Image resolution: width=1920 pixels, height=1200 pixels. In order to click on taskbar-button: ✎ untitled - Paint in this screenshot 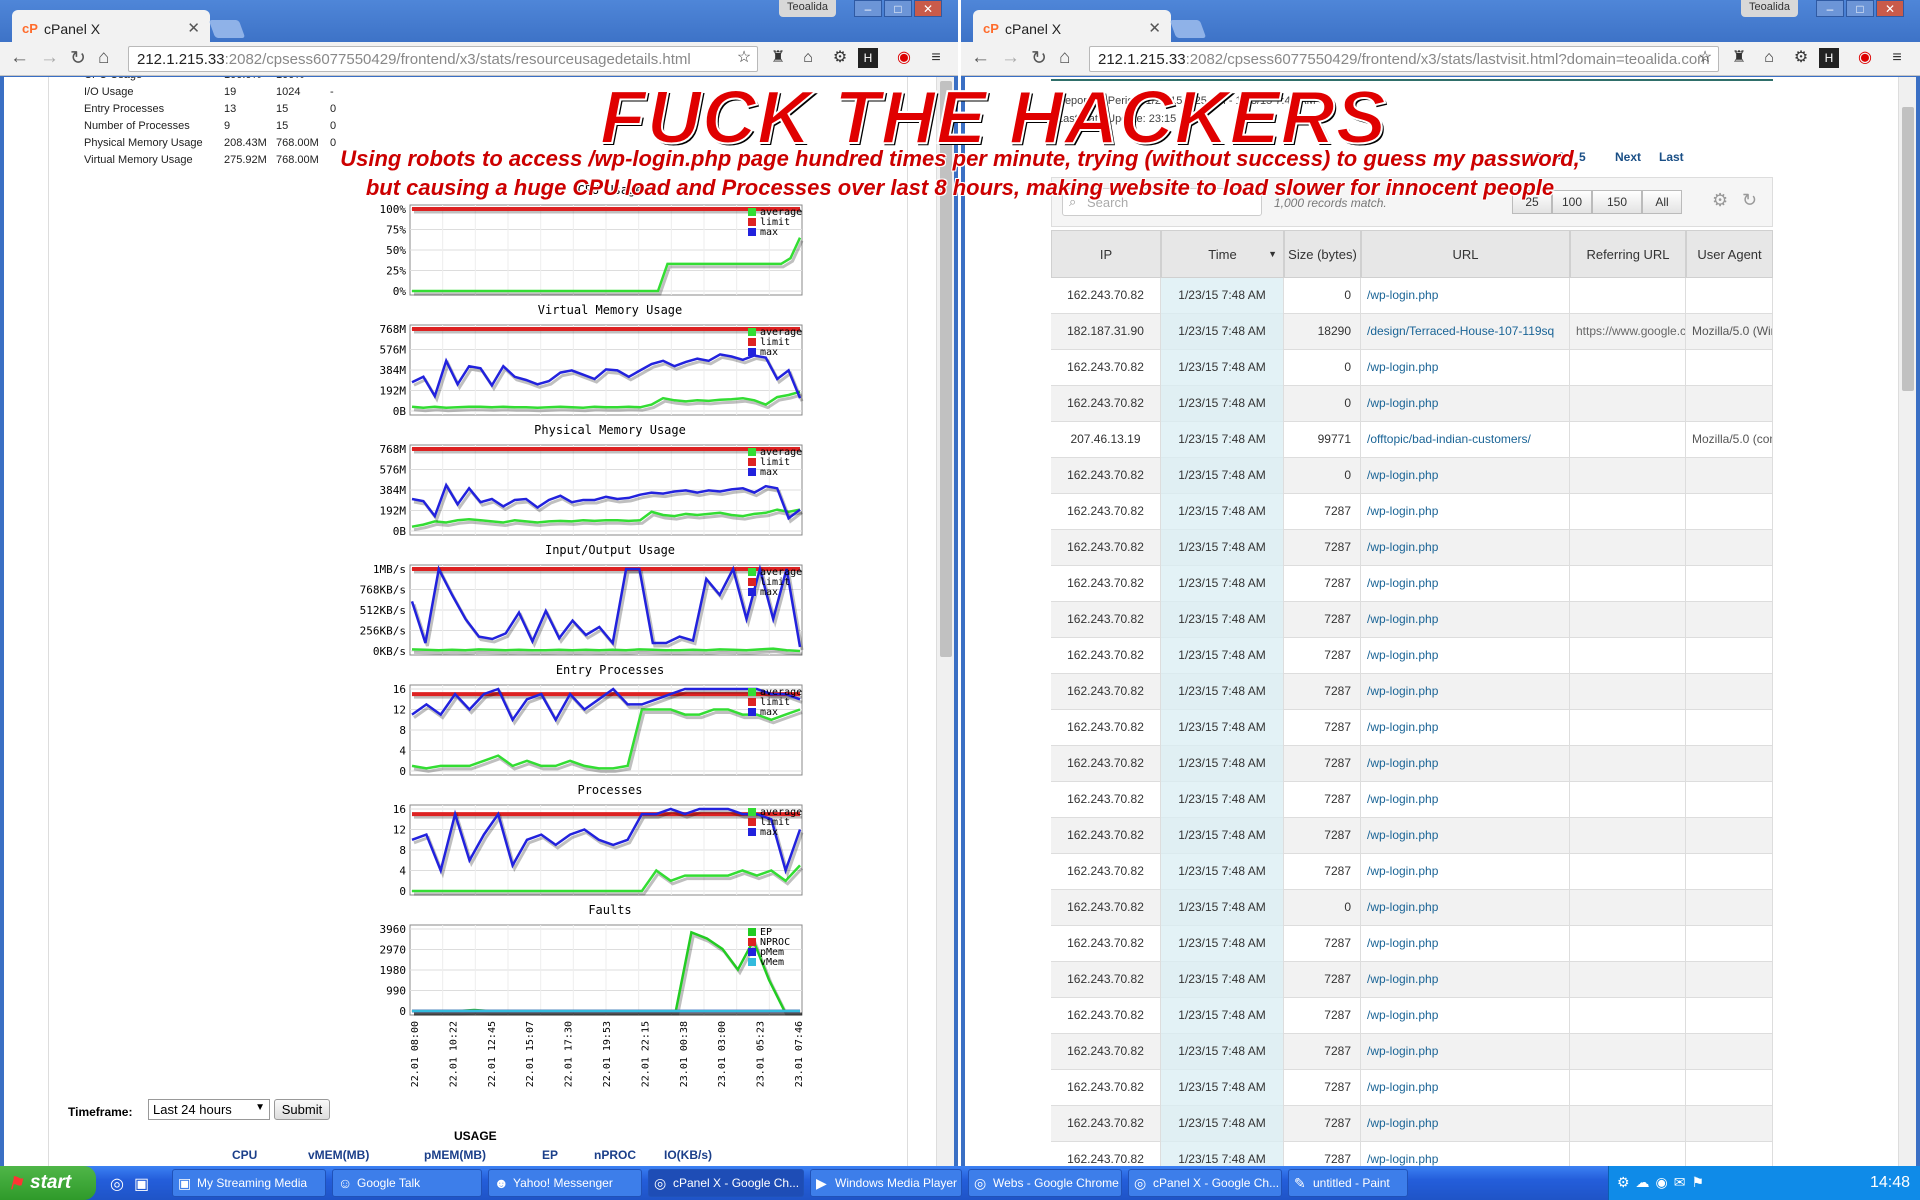, I will do `click(1348, 1183)`.